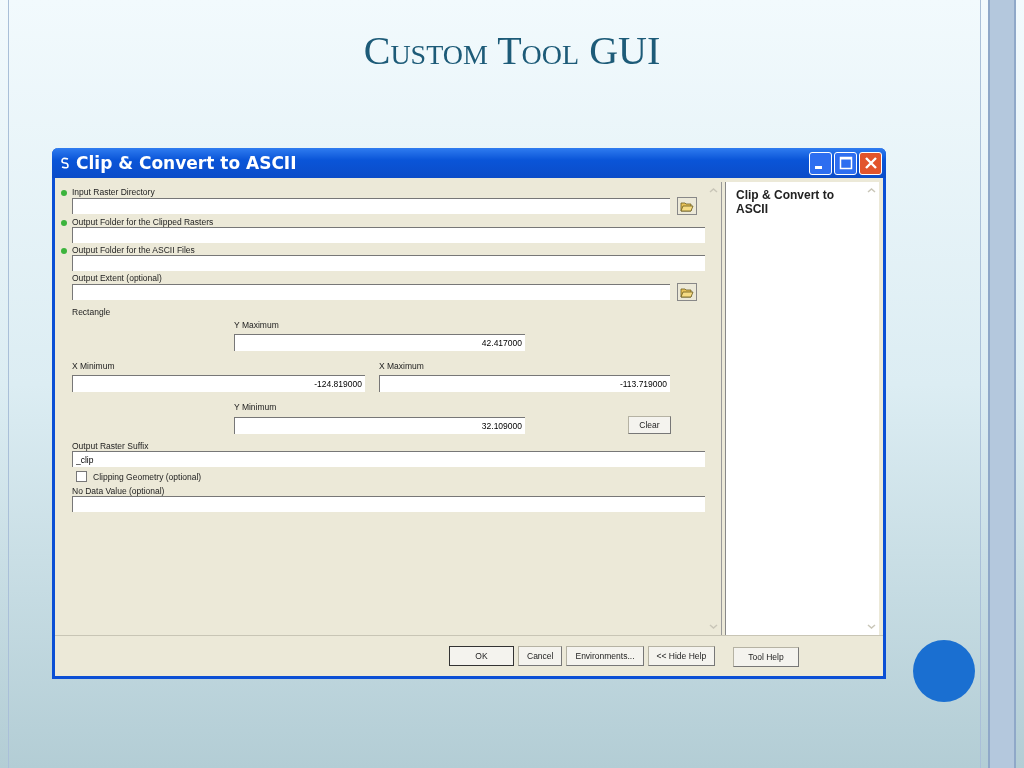 This screenshot has width=1024, height=768. I want to click on slide-title: Custom Tool GUI, so click(512, 51).